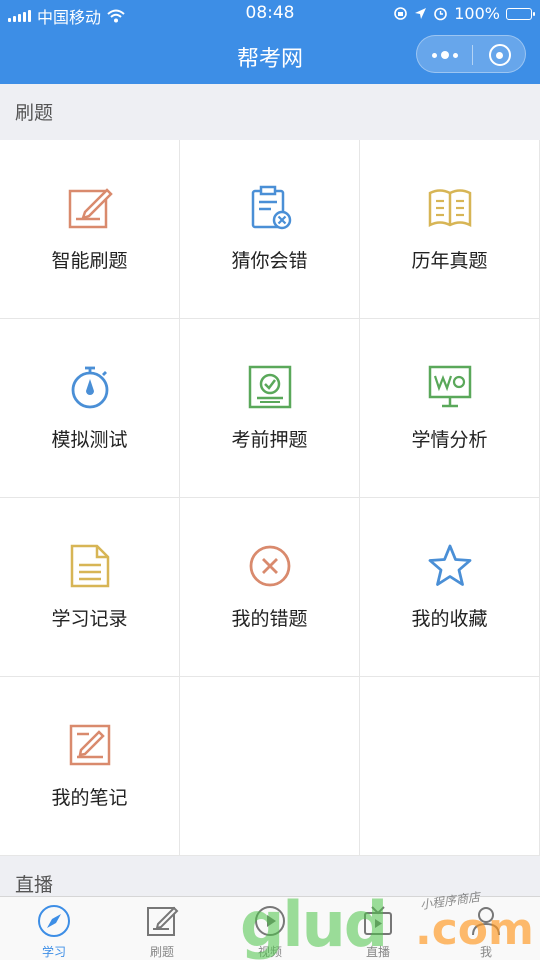 The height and width of the screenshot is (960, 540). What do you see at coordinates (90, 387) in the screenshot?
I see `stopwatch-icon` at bounding box center [90, 387].